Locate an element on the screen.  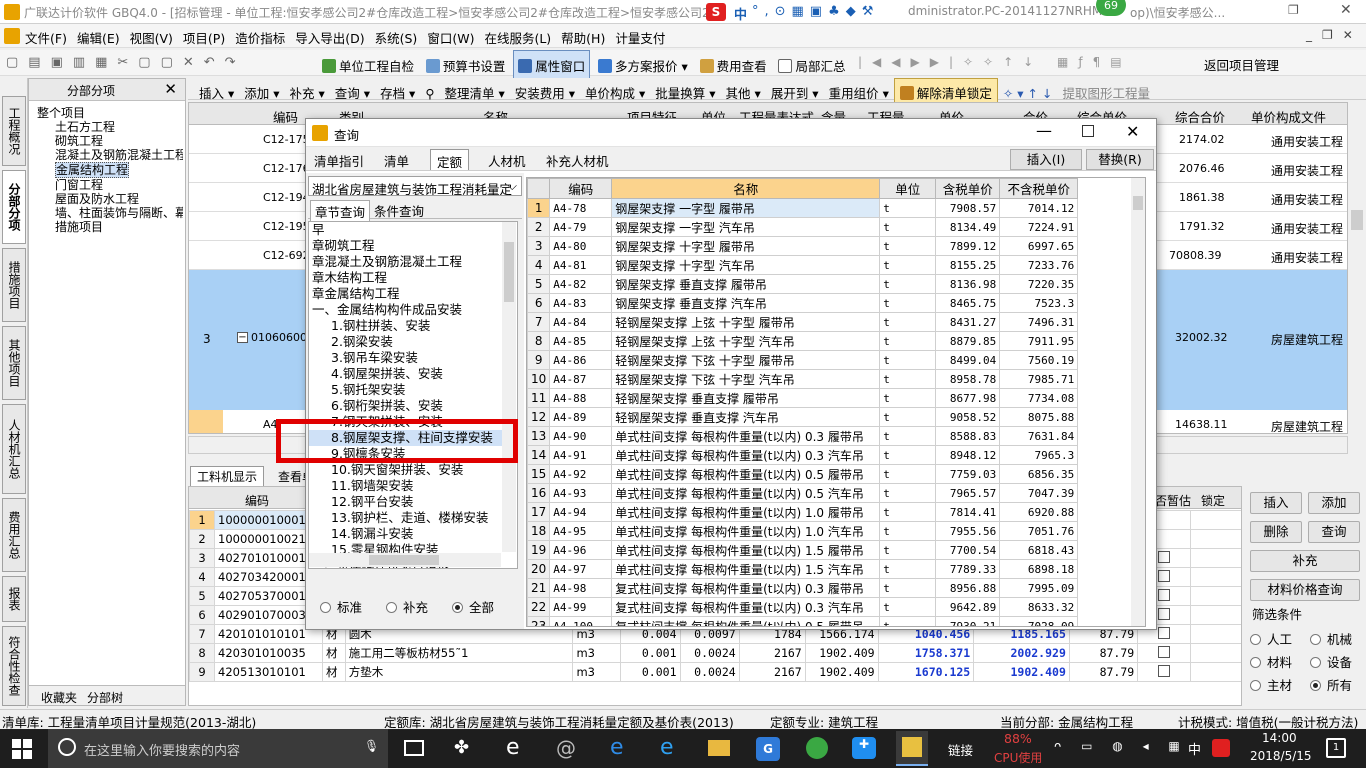
quota-row: 9 A4-86 轻钢屋架支撑 下弦 十字型 履带吊 t 8499.04 7560.19 is located at coordinates (803, 360).